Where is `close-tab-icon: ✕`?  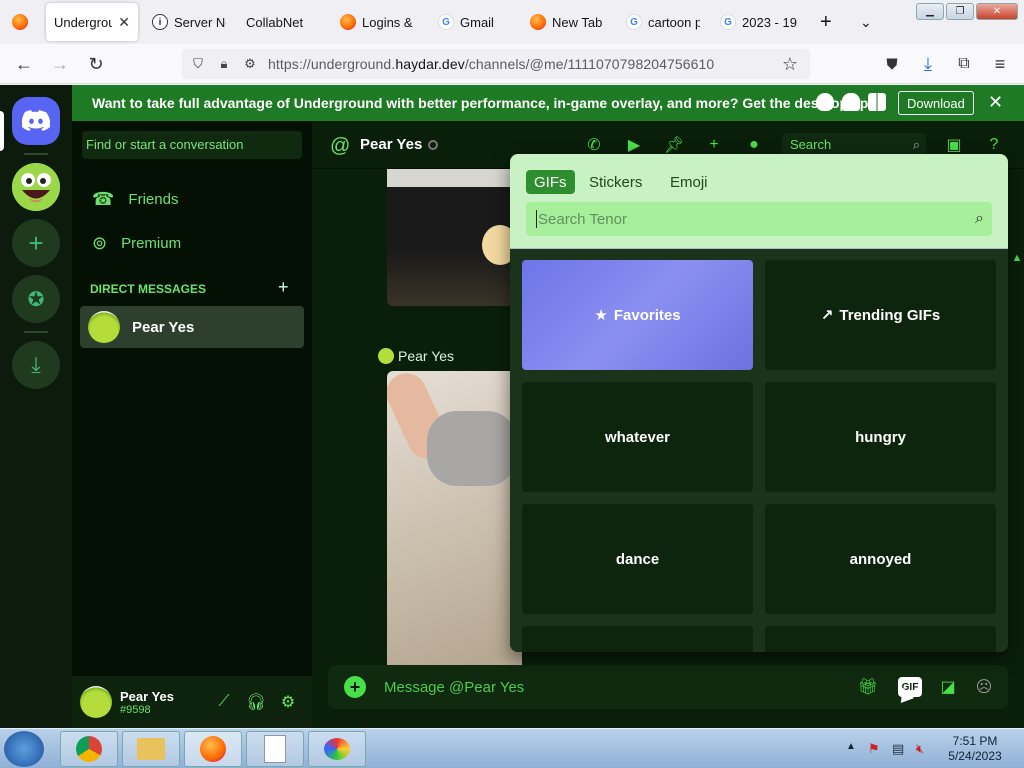
close-tab-icon: ✕ is located at coordinates (124, 22).